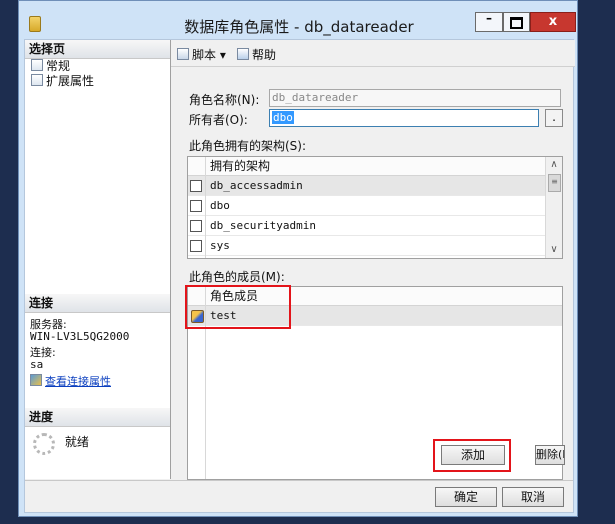  I want to click on server-value: WIN-LV3L5QG2000, so click(80, 336).